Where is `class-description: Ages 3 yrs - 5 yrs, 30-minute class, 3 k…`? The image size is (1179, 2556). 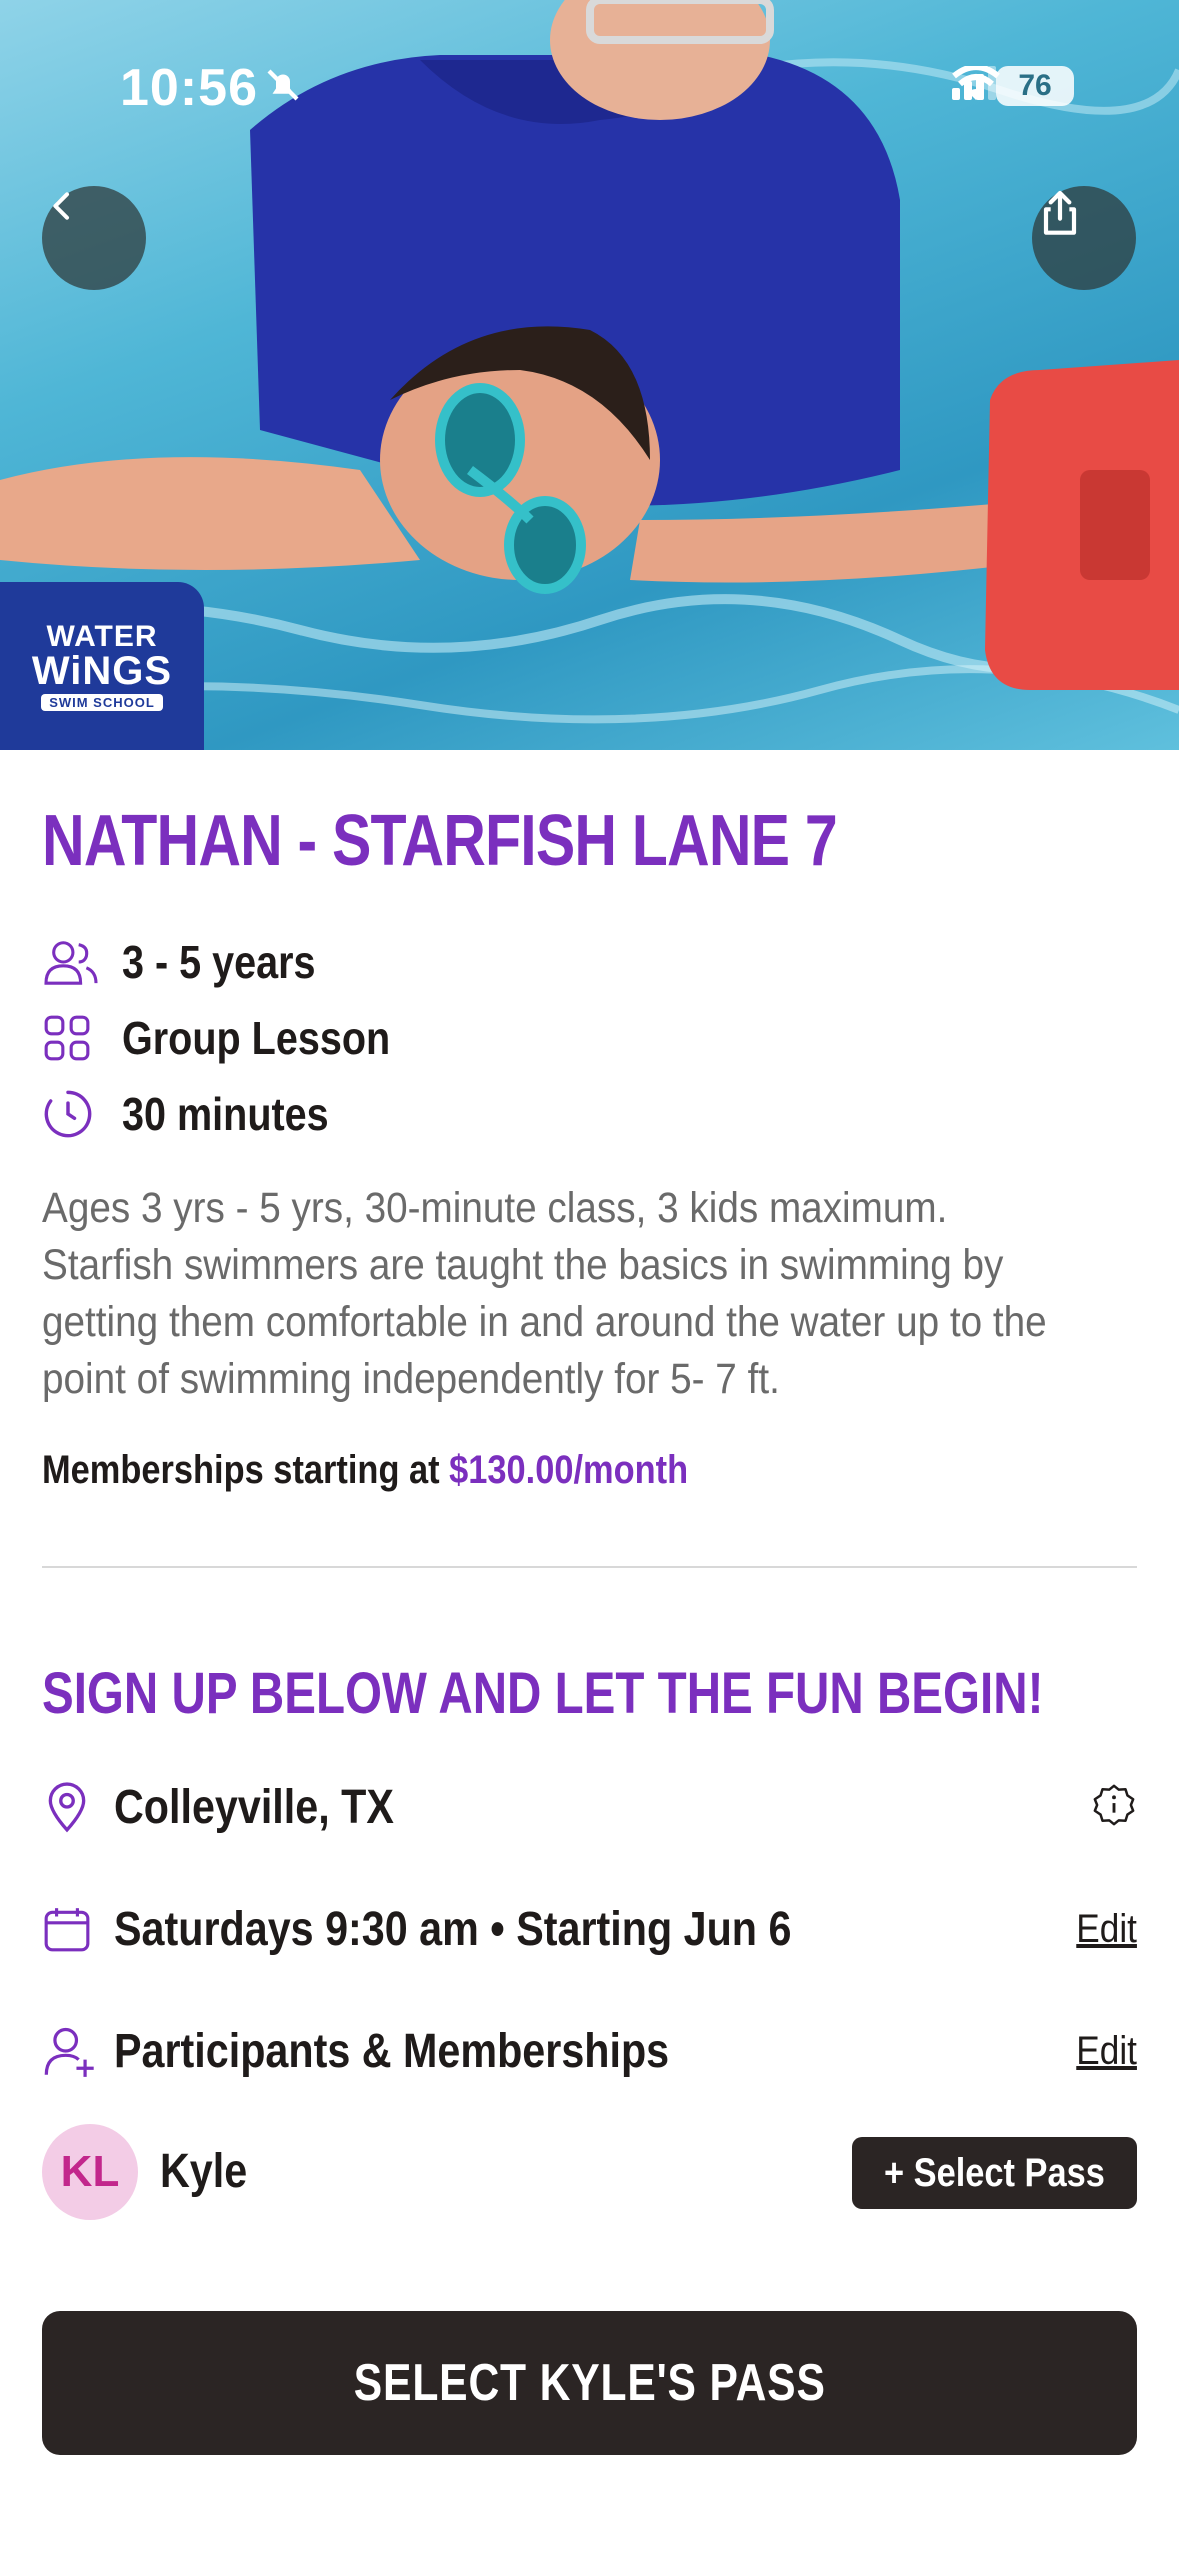 class-description: Ages 3 yrs - 5 yrs, 30-minute class, 3 k… is located at coordinates (544, 1293).